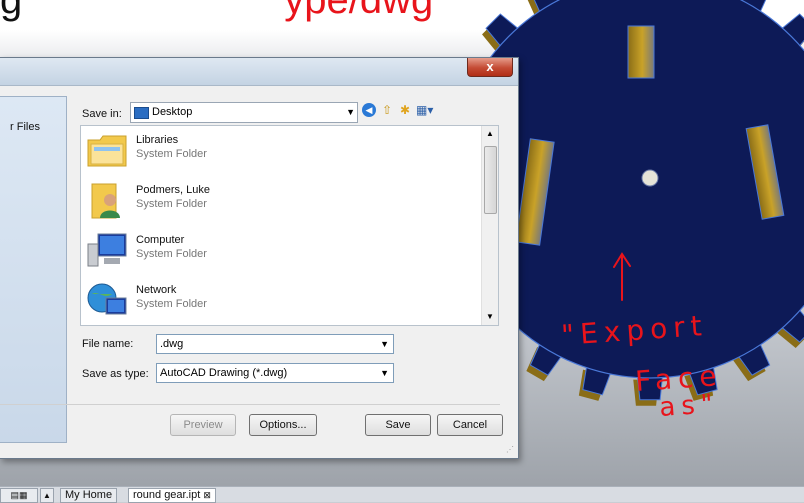  What do you see at coordinates (167, 495) in the screenshot?
I see `tab-file-label: round gear.ipt` at bounding box center [167, 495].